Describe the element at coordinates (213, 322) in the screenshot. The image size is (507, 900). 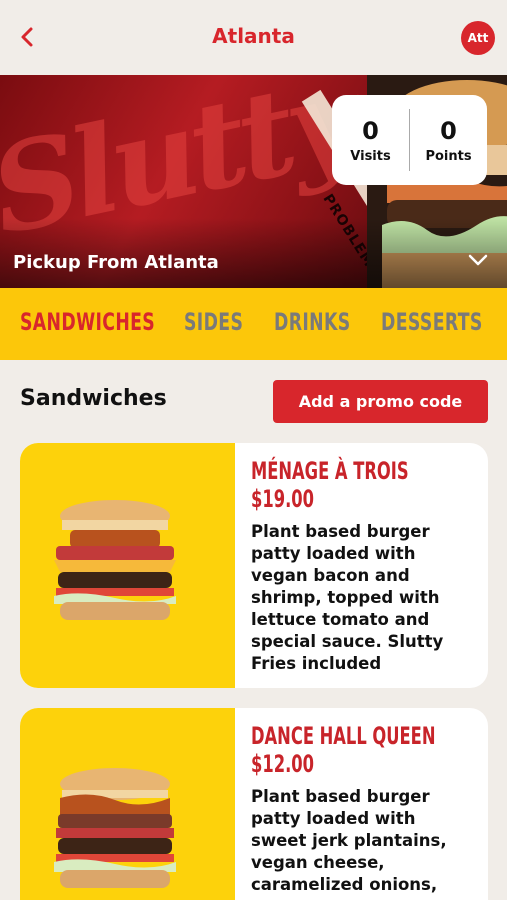
I see `tab-sides: SIDES` at that location.